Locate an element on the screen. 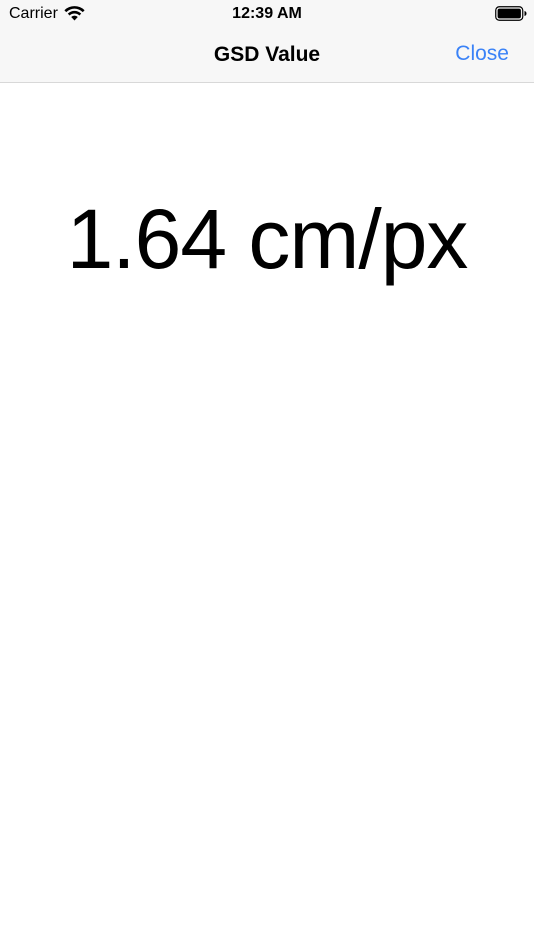 The width and height of the screenshot is (534, 950). page-title: GSD Value is located at coordinates (267, 54).